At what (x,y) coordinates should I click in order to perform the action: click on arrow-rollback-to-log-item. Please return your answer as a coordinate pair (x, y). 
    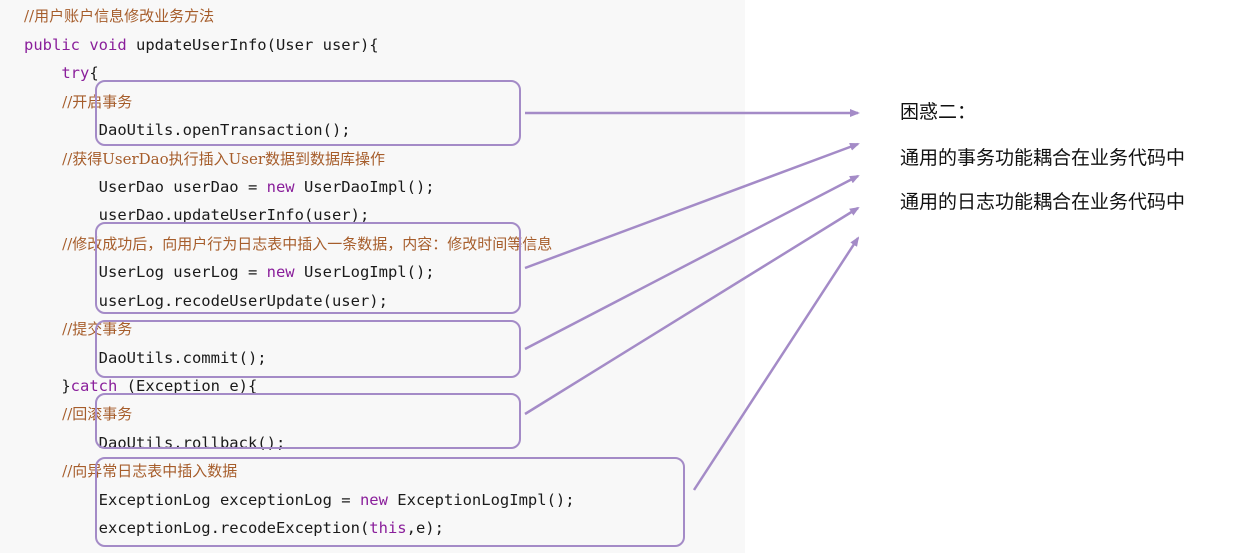
    Looking at the image, I should click on (692, 311).